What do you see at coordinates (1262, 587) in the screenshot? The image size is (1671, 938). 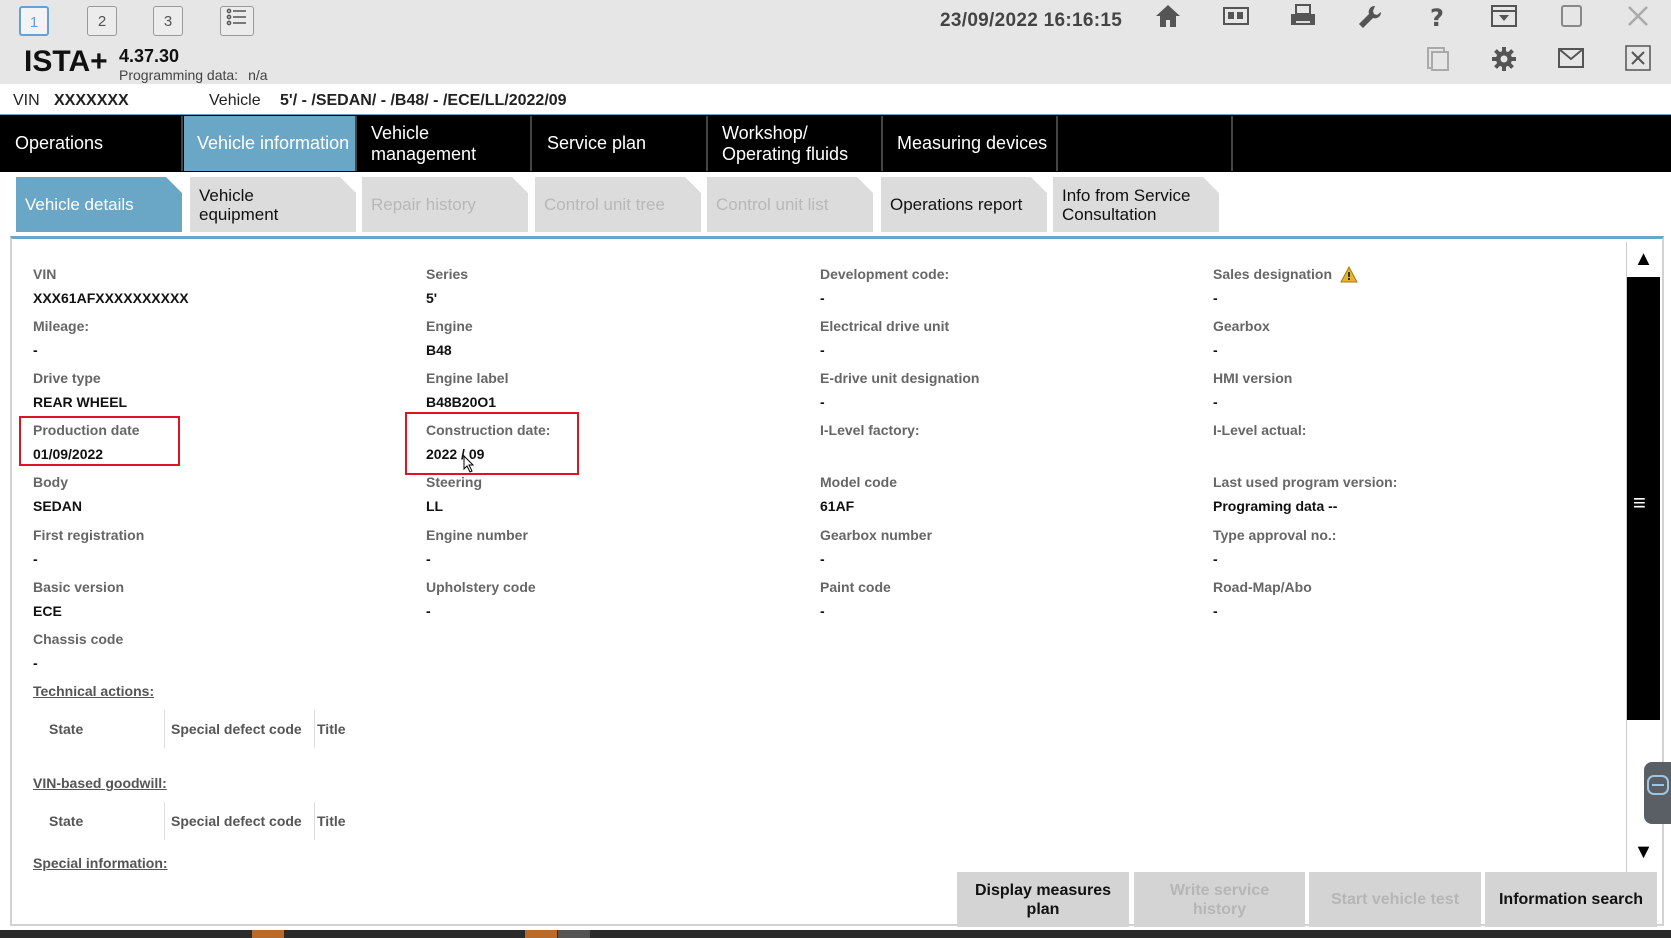 I see `field-label: Road-Map/Abo` at bounding box center [1262, 587].